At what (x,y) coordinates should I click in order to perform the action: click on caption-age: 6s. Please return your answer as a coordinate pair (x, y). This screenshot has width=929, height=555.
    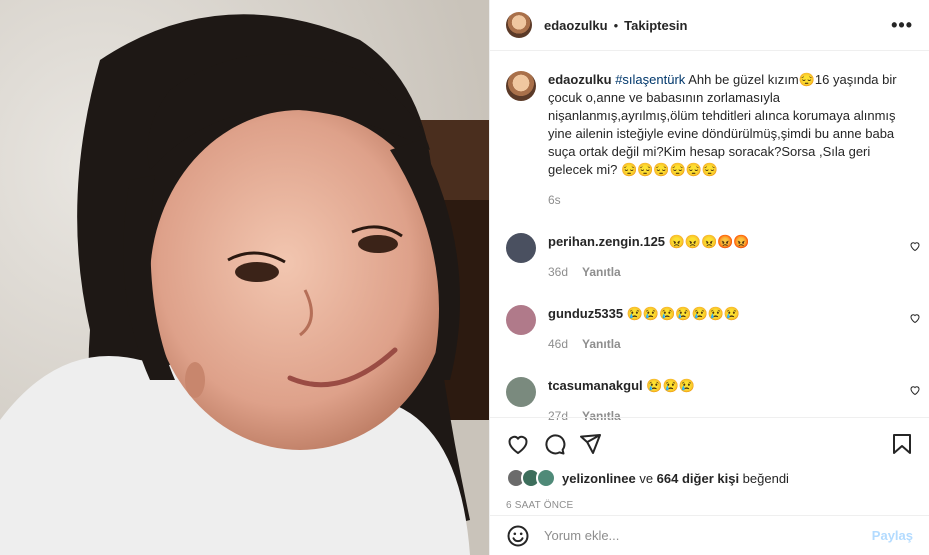
    Looking at the image, I should click on (554, 200).